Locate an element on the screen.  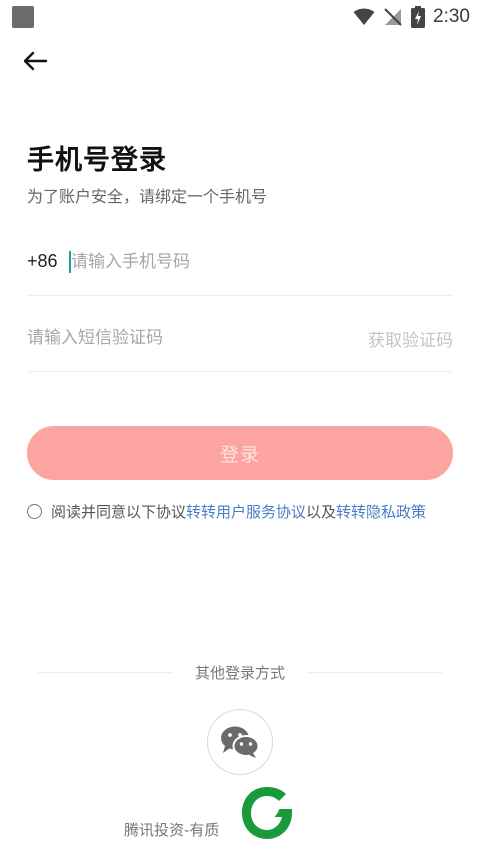
arrow-left-icon is located at coordinates (35, 61).